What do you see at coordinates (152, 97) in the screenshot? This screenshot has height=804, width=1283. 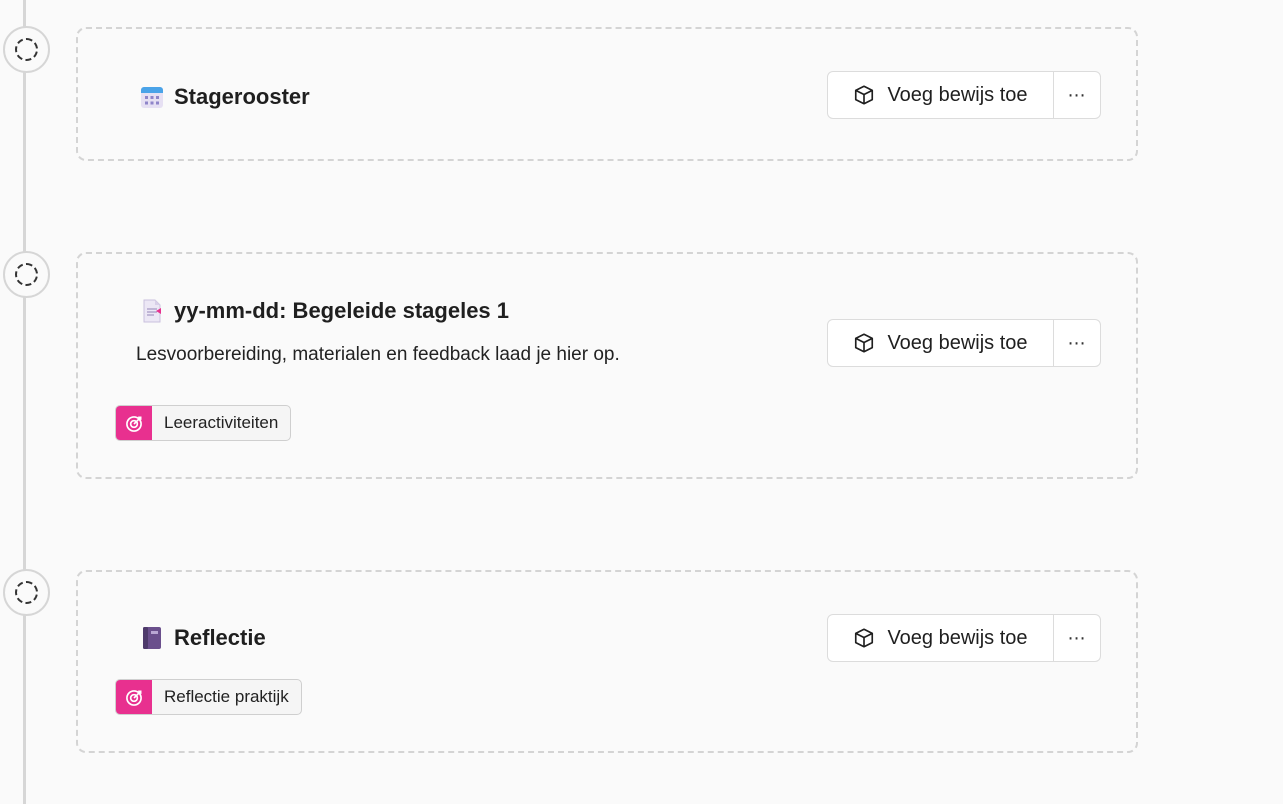 I see `calendar-icon` at bounding box center [152, 97].